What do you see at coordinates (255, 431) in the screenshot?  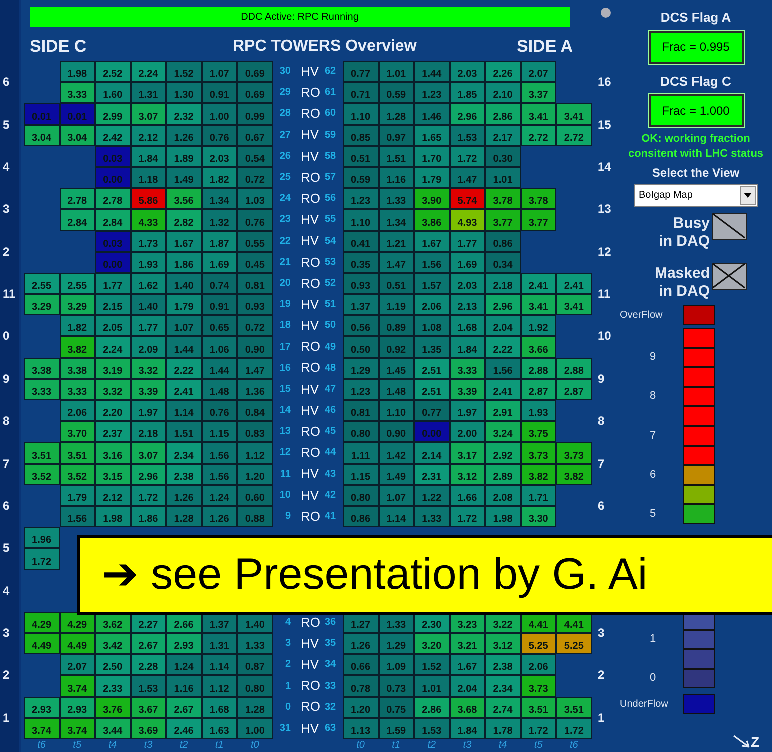 I see `tower-cell: 0.83` at bounding box center [255, 431].